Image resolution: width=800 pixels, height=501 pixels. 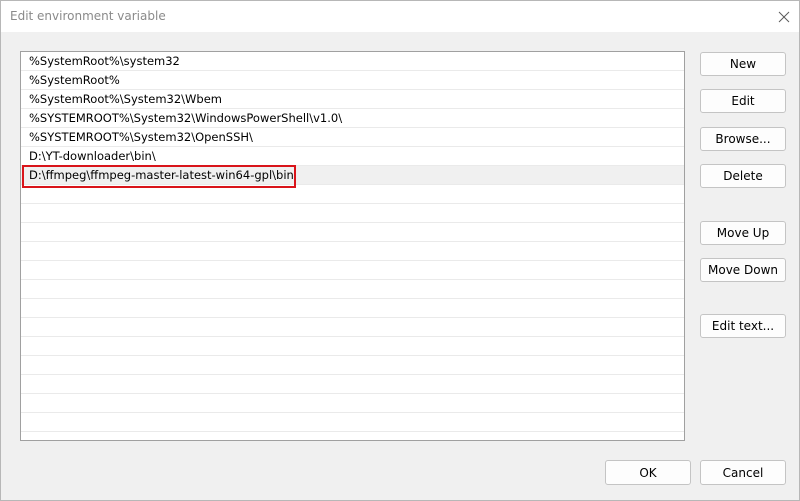 What do you see at coordinates (352, 99) in the screenshot?
I see `list-item: %SystemRoot%\System32\Wbem` at bounding box center [352, 99].